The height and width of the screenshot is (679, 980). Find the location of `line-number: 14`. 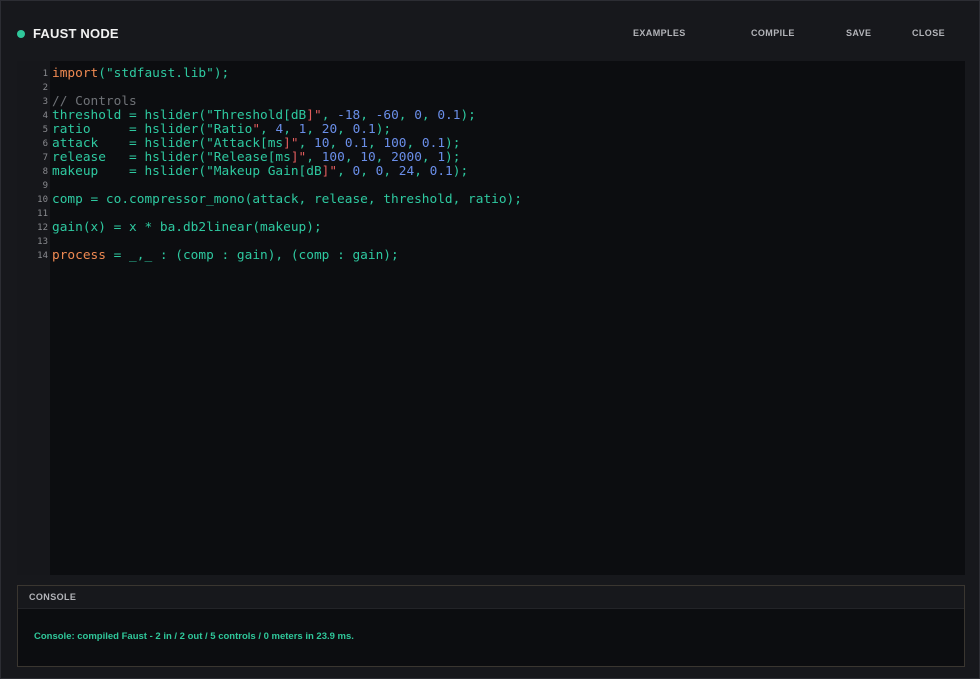

line-number: 14 is located at coordinates (42, 256).